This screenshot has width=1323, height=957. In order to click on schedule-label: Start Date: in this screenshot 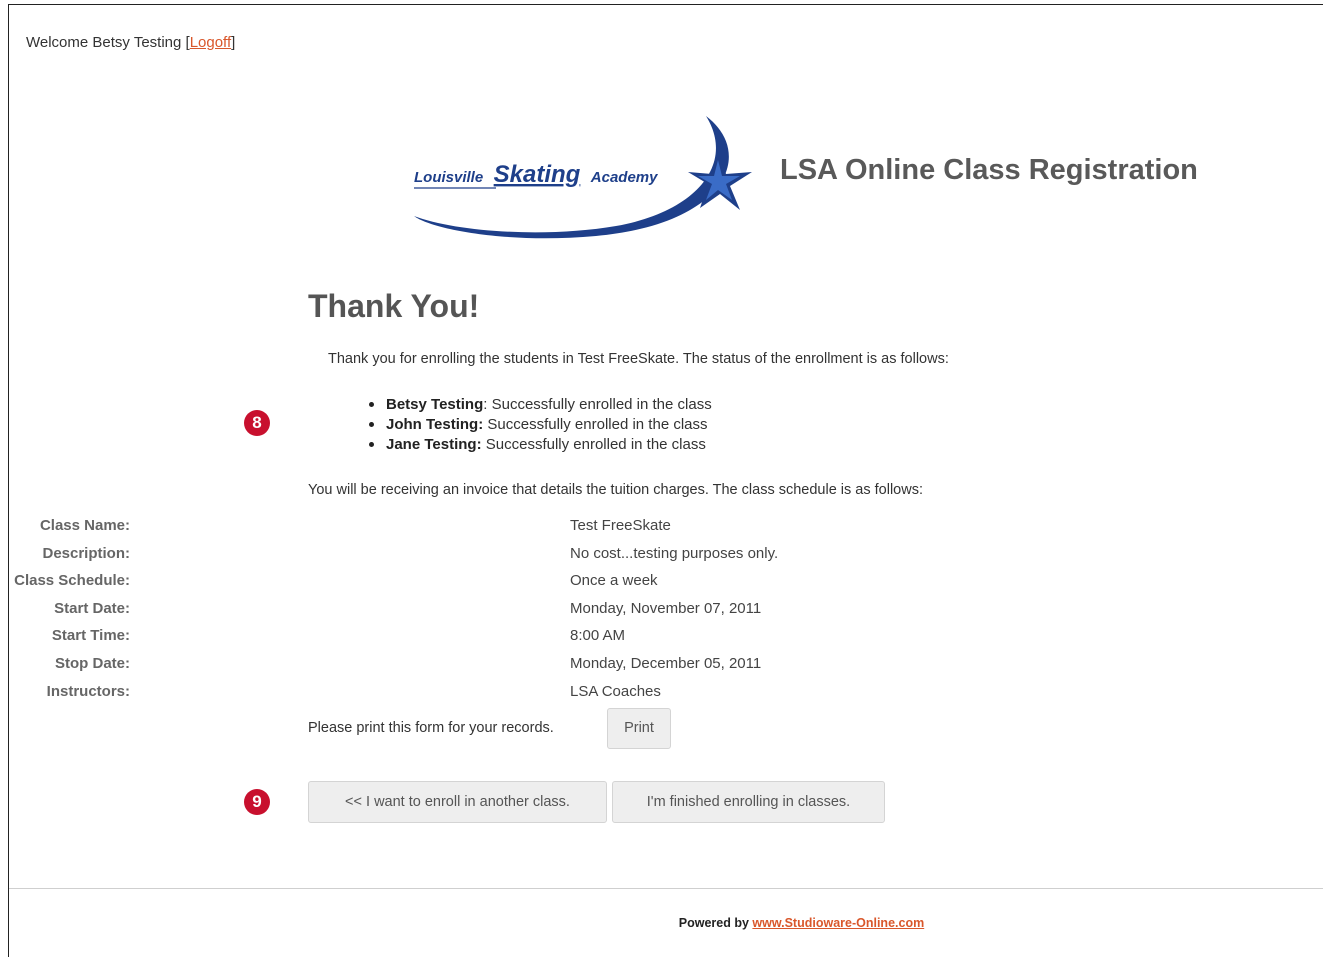, I will do `click(92, 608)`.